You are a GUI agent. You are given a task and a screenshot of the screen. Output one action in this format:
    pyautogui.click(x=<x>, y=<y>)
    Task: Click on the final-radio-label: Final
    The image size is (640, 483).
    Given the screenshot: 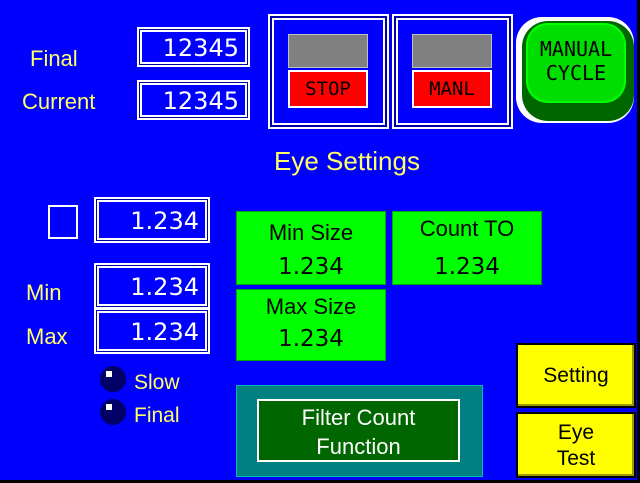 What is the action you would take?
    pyautogui.click(x=157, y=415)
    